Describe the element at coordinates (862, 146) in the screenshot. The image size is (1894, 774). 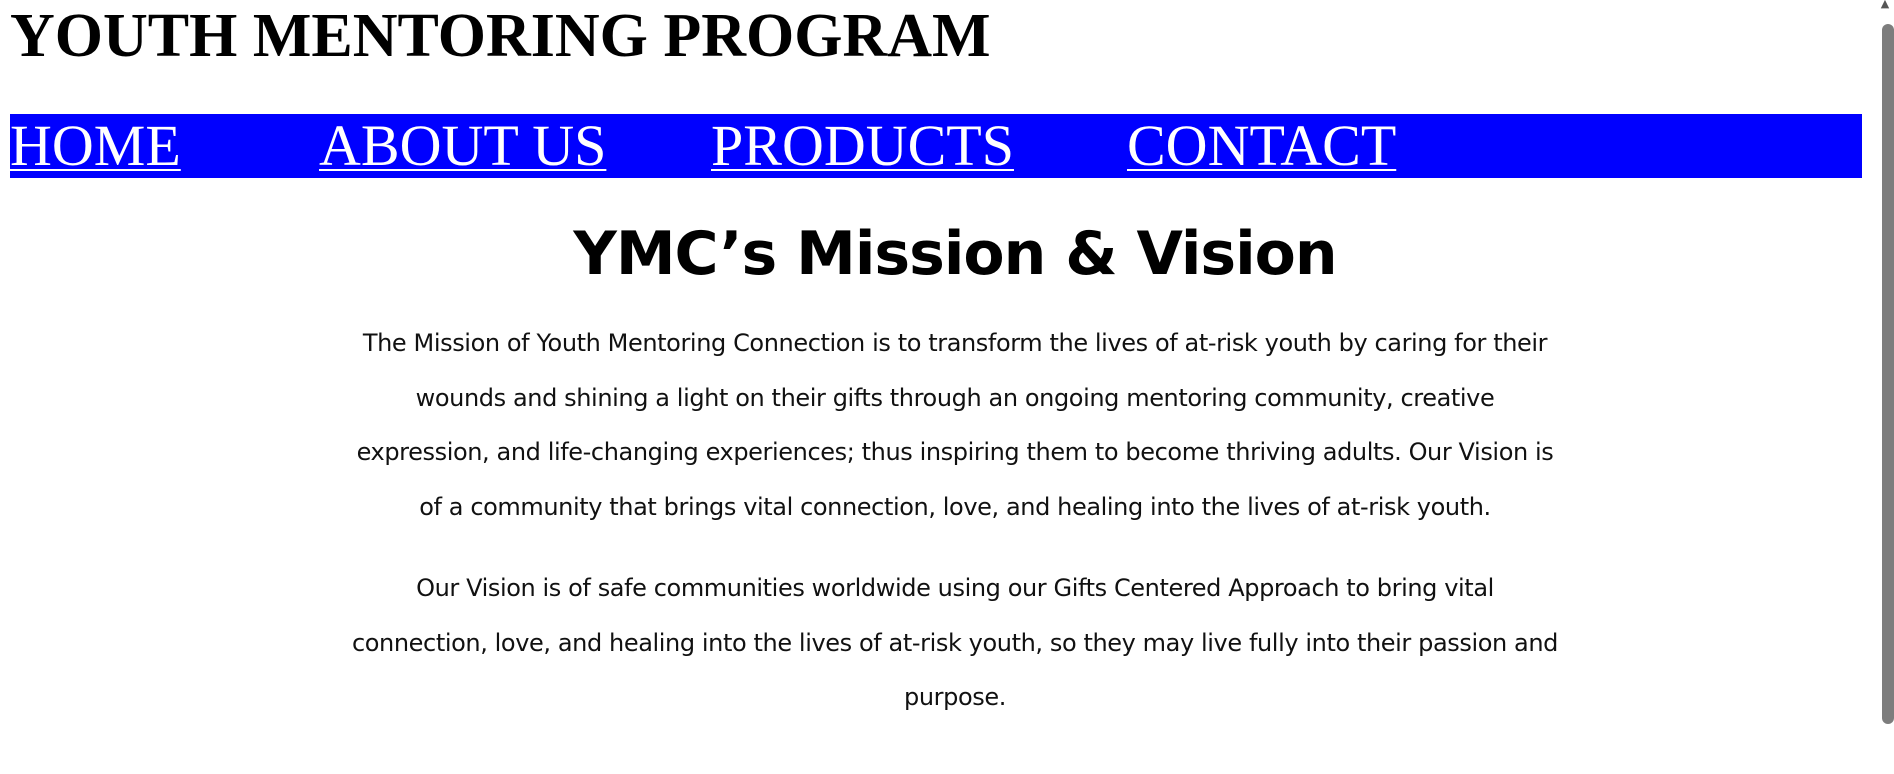
I see `nav-link-products: PRODUCTS` at that location.